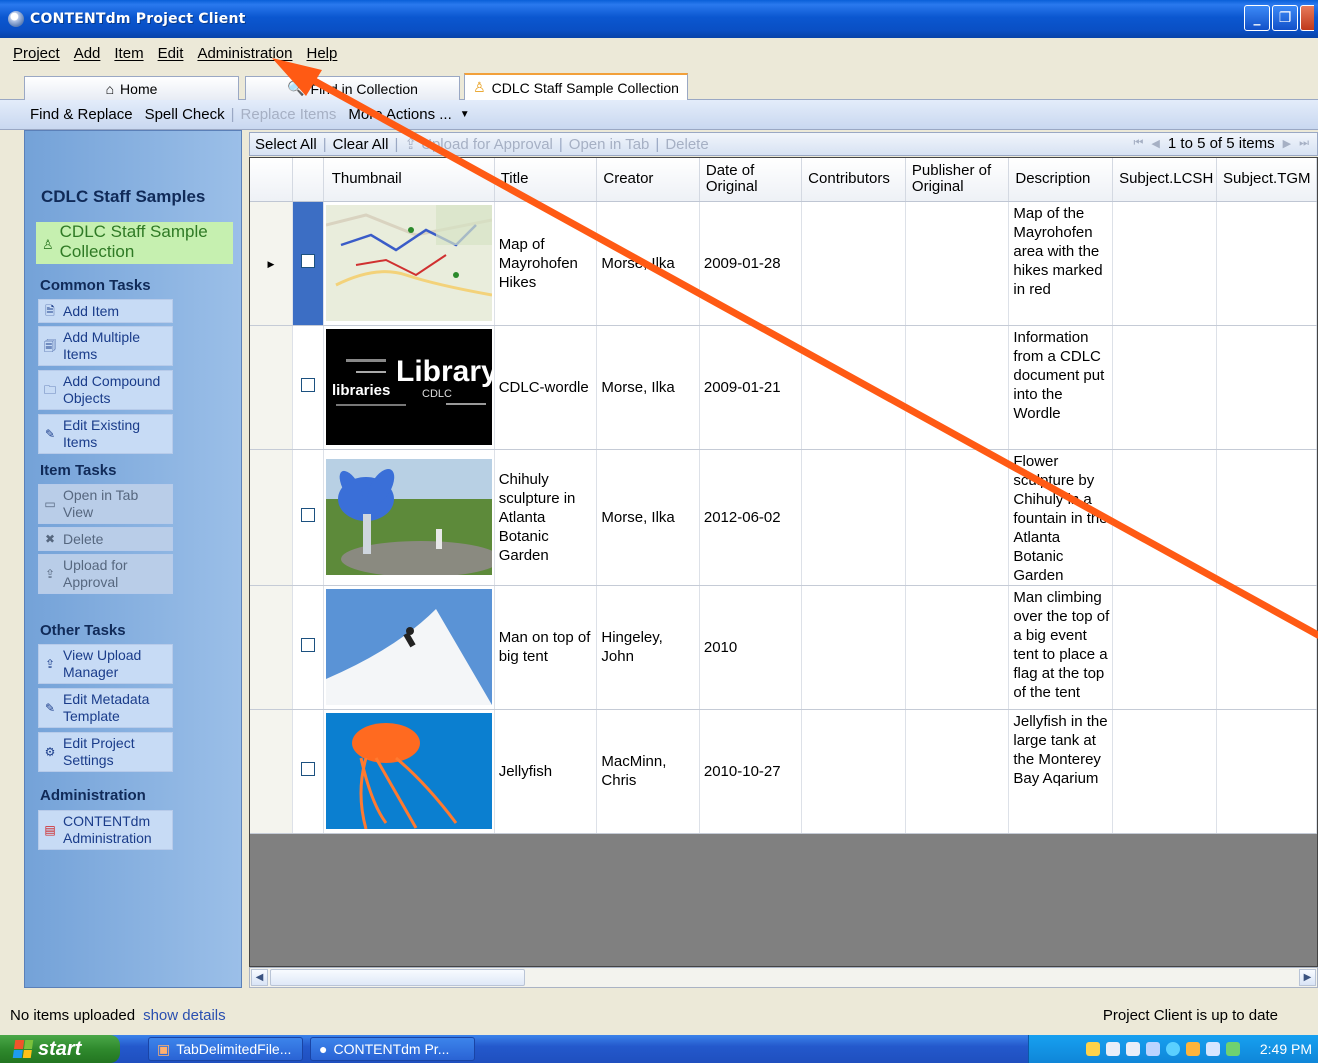  Describe the element at coordinates (659, 19) in the screenshot. I see `window-titlebar: CONTENTdm Project Client _ ❐` at that location.